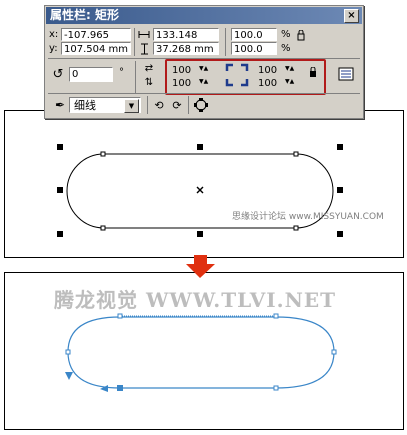 The height and width of the screenshot is (435, 407). Describe the element at coordinates (105, 105) in the screenshot. I see `outline-width-select: 细线 ▼` at that location.